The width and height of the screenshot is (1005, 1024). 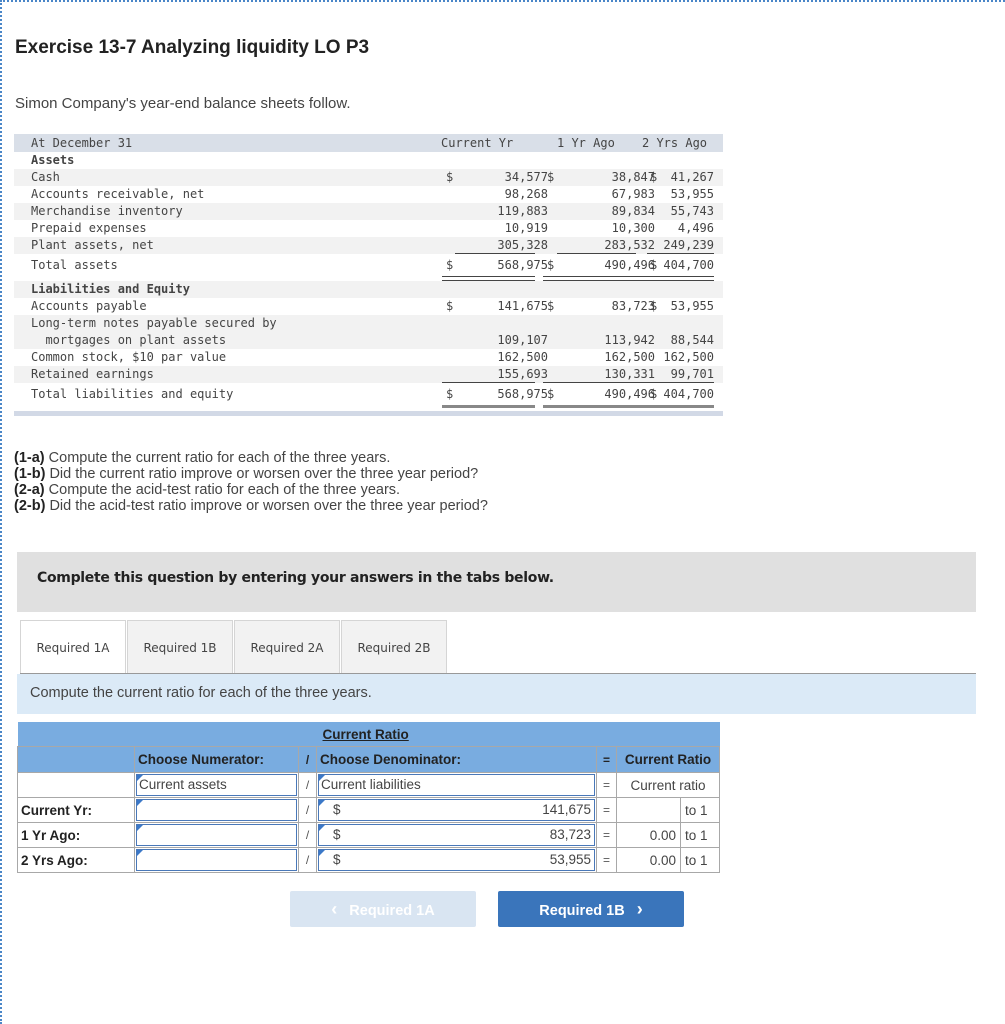 What do you see at coordinates (692, 374) in the screenshot?
I see `value-2-yrs-ago: 99,701` at bounding box center [692, 374].